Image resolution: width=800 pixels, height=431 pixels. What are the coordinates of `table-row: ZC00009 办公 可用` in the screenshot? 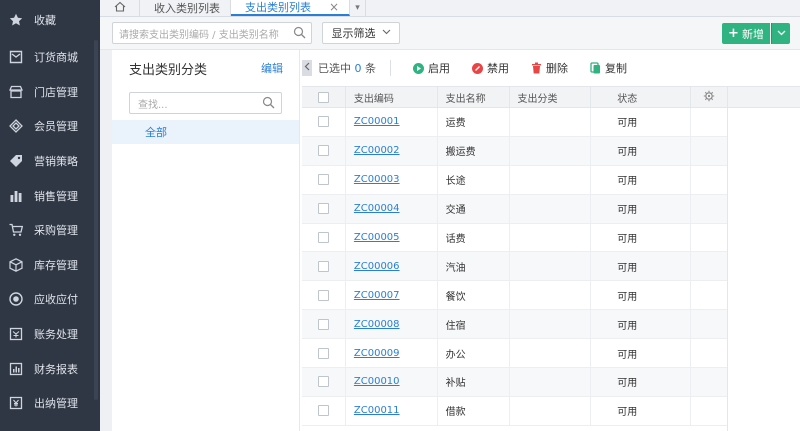 It's located at (514, 354).